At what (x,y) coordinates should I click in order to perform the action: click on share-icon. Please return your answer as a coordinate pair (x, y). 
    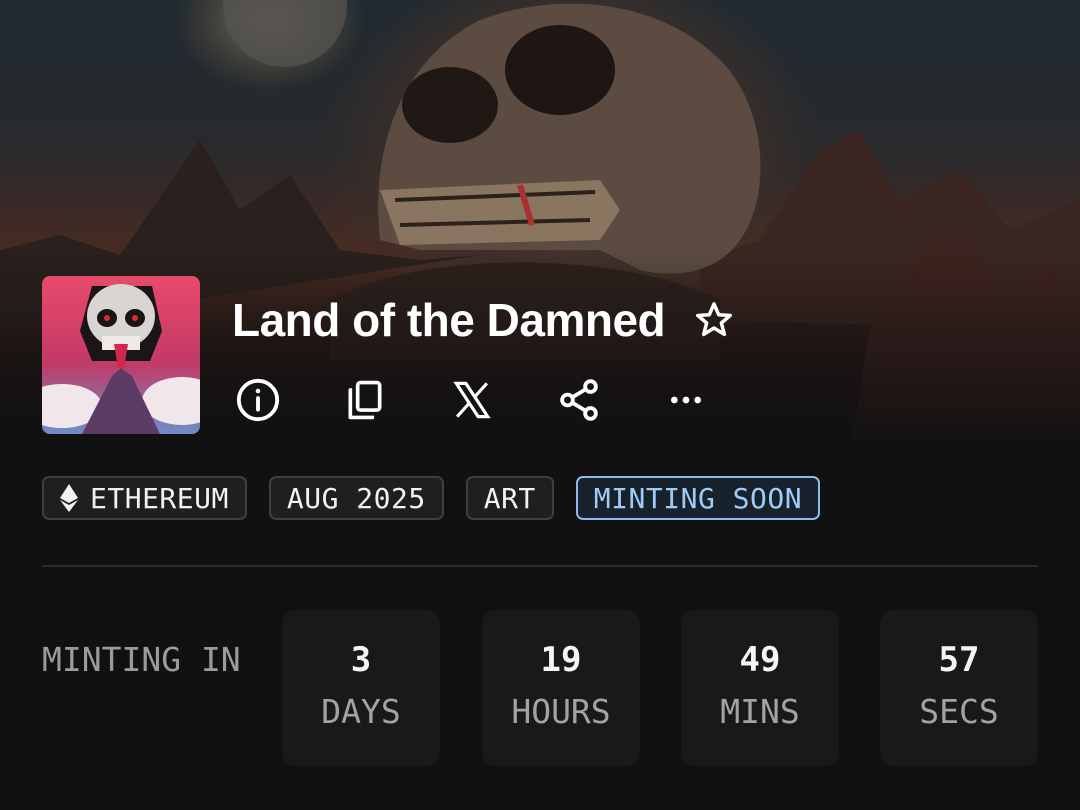
    Looking at the image, I should click on (579, 400).